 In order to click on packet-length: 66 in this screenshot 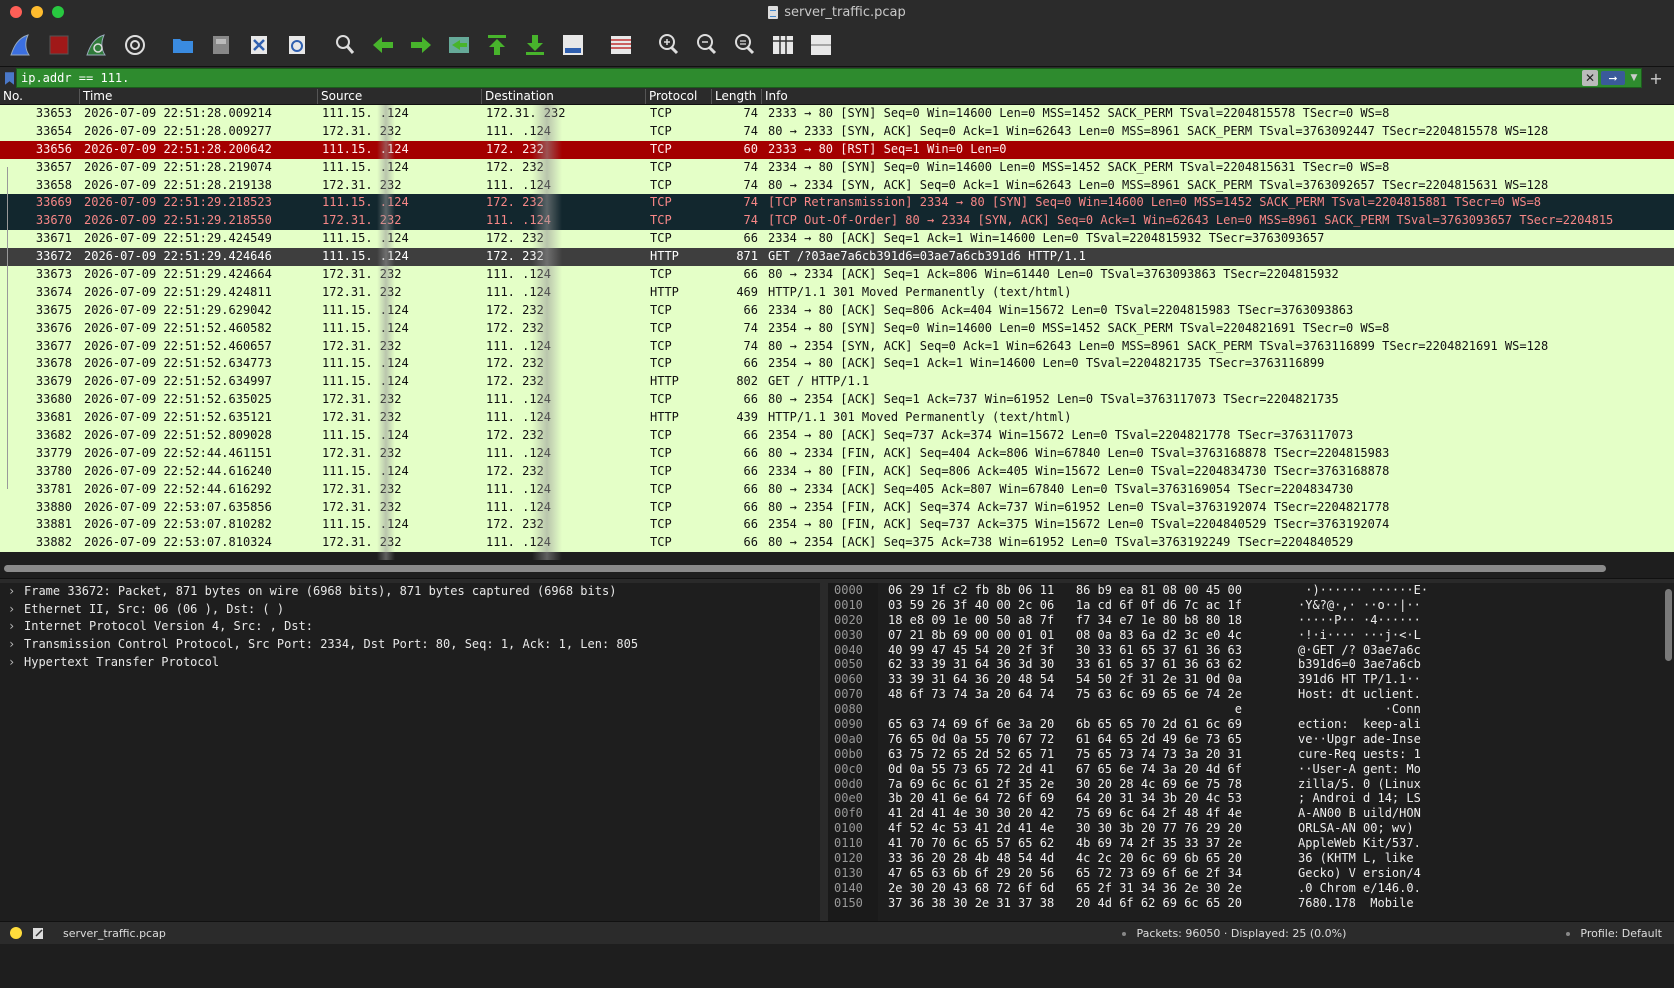, I will do `click(750, 542)`.